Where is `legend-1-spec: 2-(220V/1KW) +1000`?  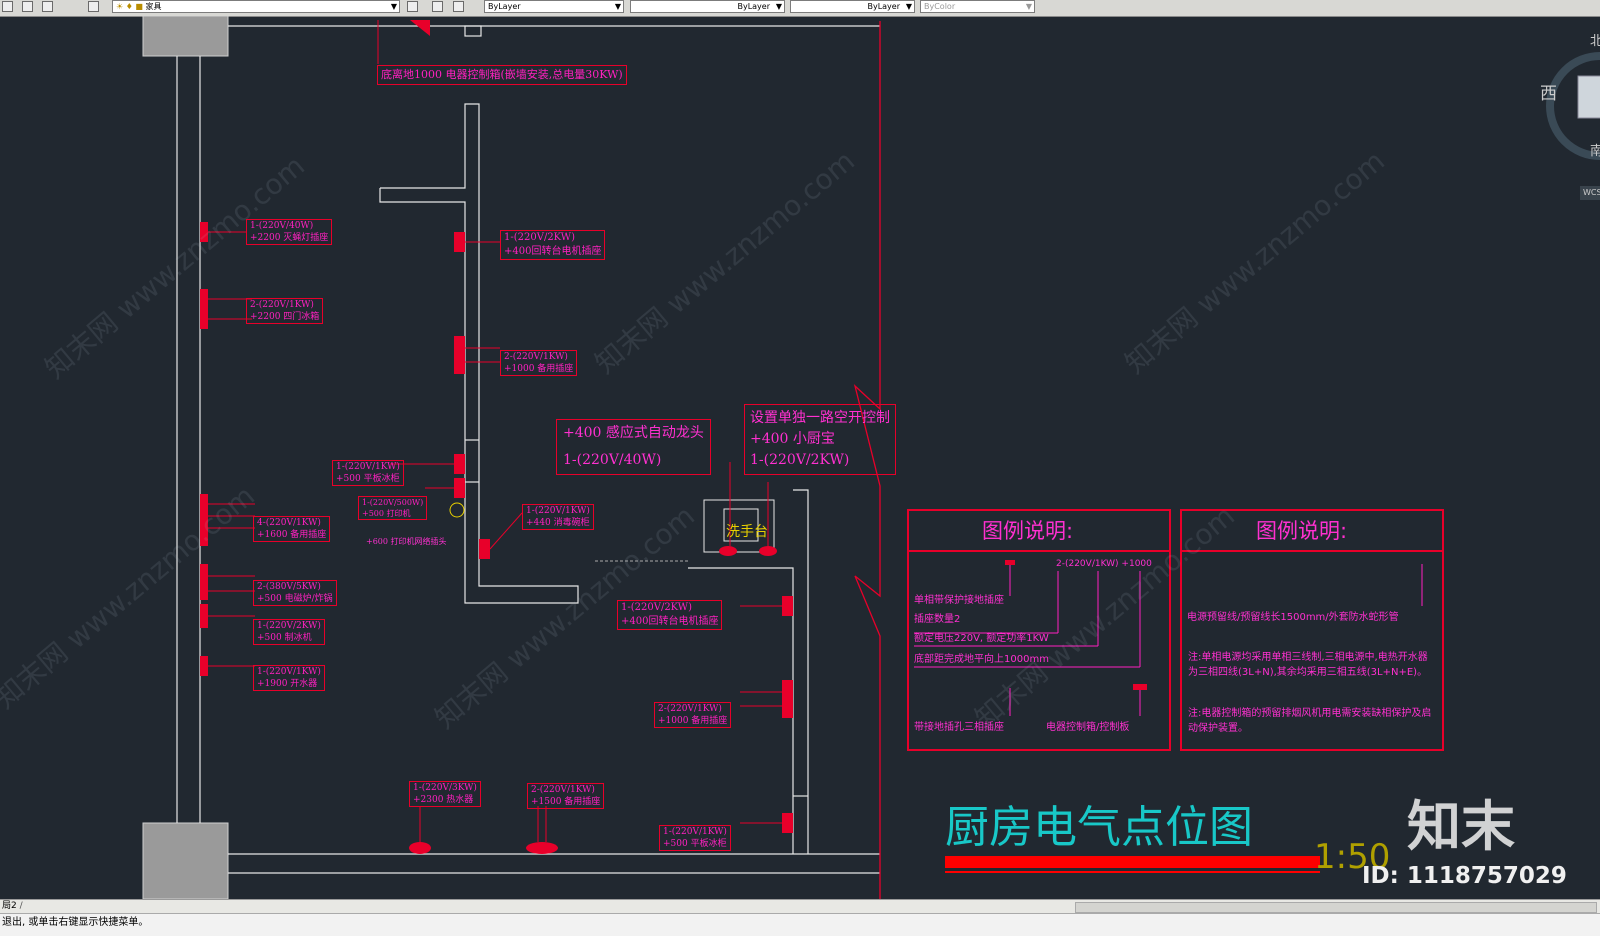
legend-1-spec: 2-(220V/1KW) +1000 is located at coordinates (1104, 564).